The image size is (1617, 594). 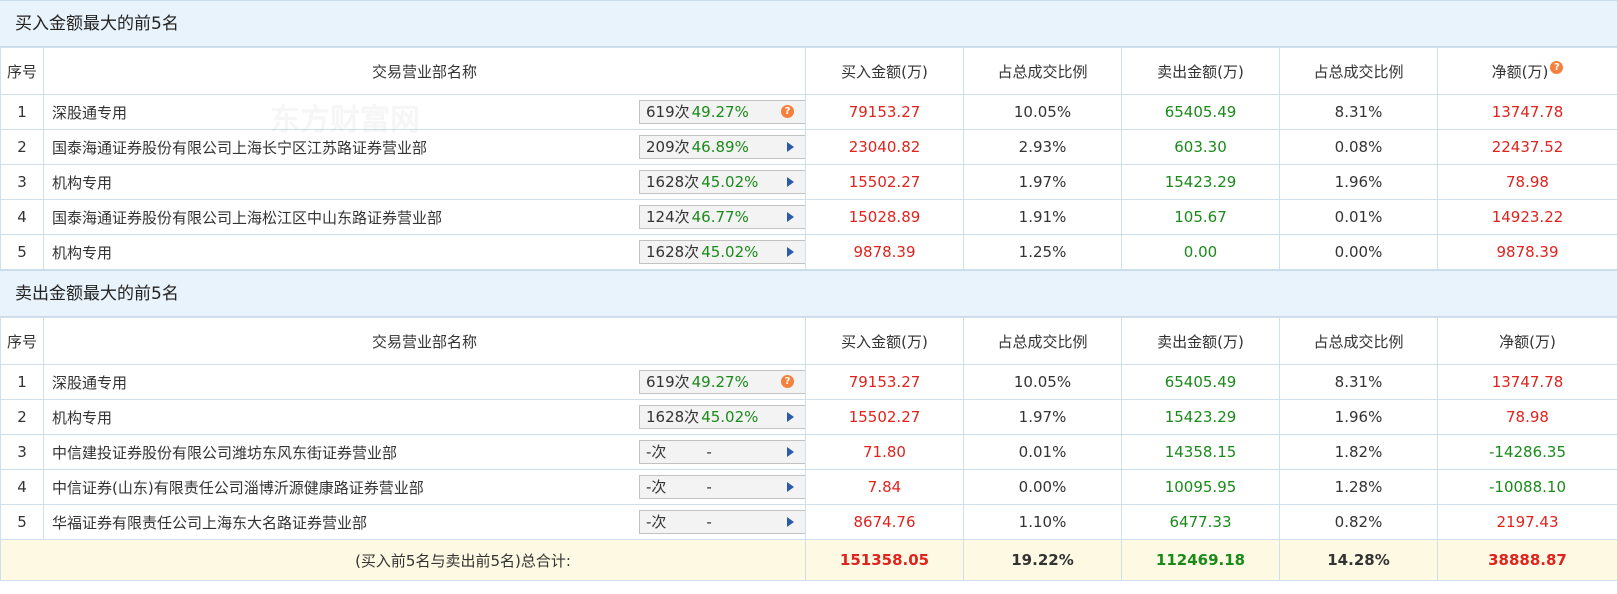 What do you see at coordinates (884, 71) in the screenshot?
I see `header-buy-amount: 买入金额(万)` at bounding box center [884, 71].